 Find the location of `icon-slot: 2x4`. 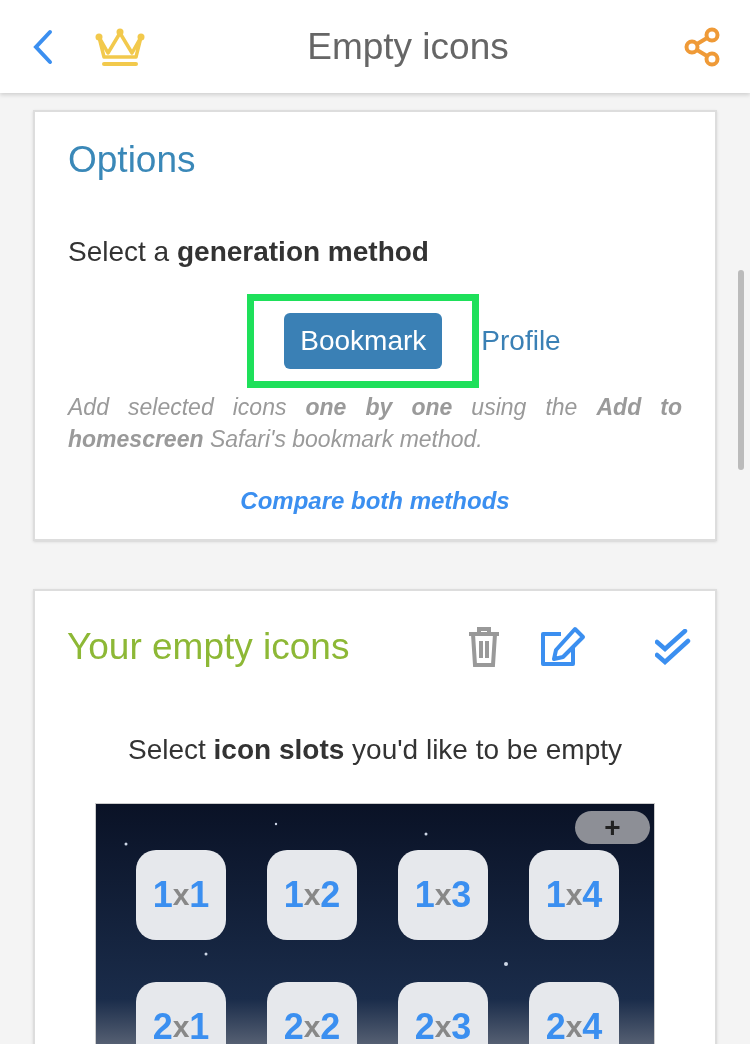

icon-slot: 2x4 is located at coordinates (574, 1012).